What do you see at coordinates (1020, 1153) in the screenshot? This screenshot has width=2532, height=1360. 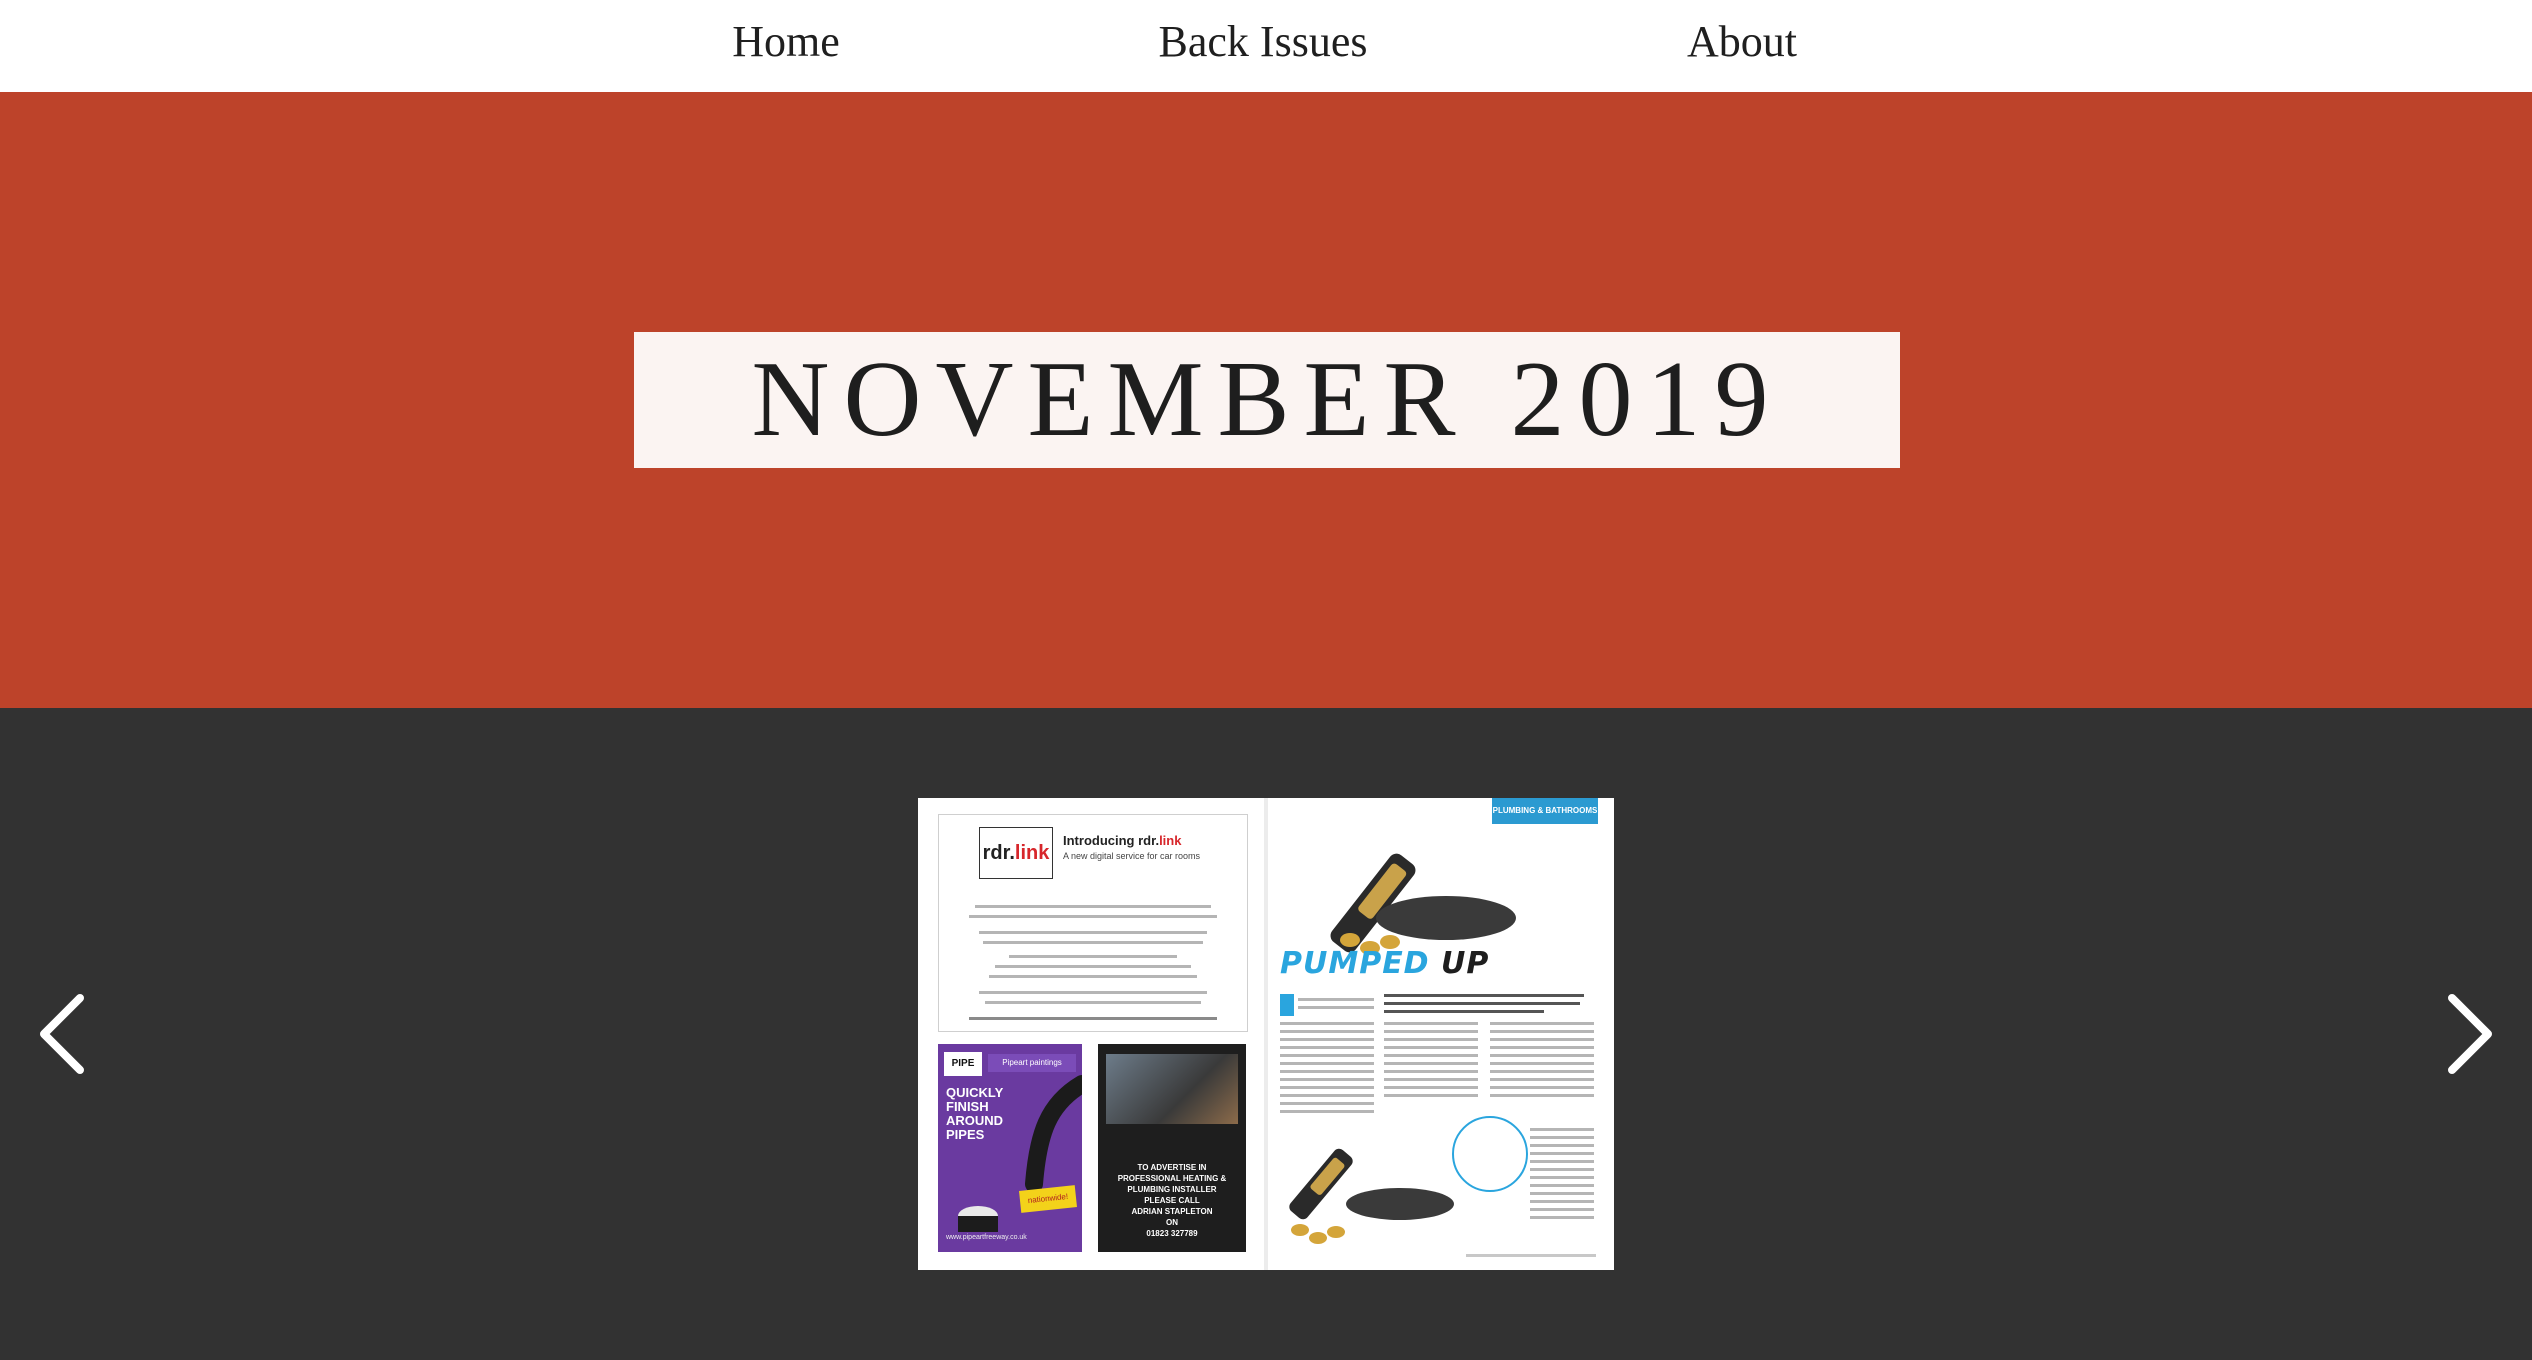 I see `pipe-illustration` at bounding box center [1020, 1153].